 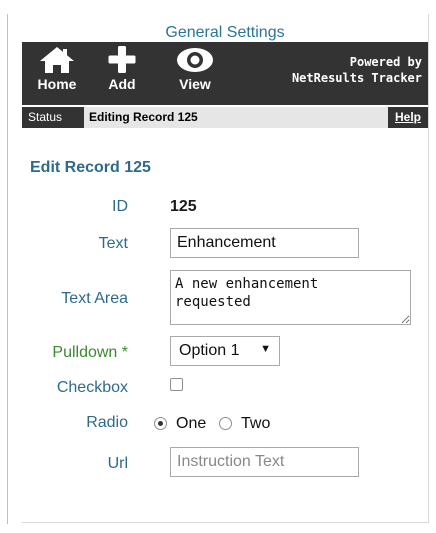 I want to click on brand-line-2: NetResults Tracker, so click(x=356, y=78).